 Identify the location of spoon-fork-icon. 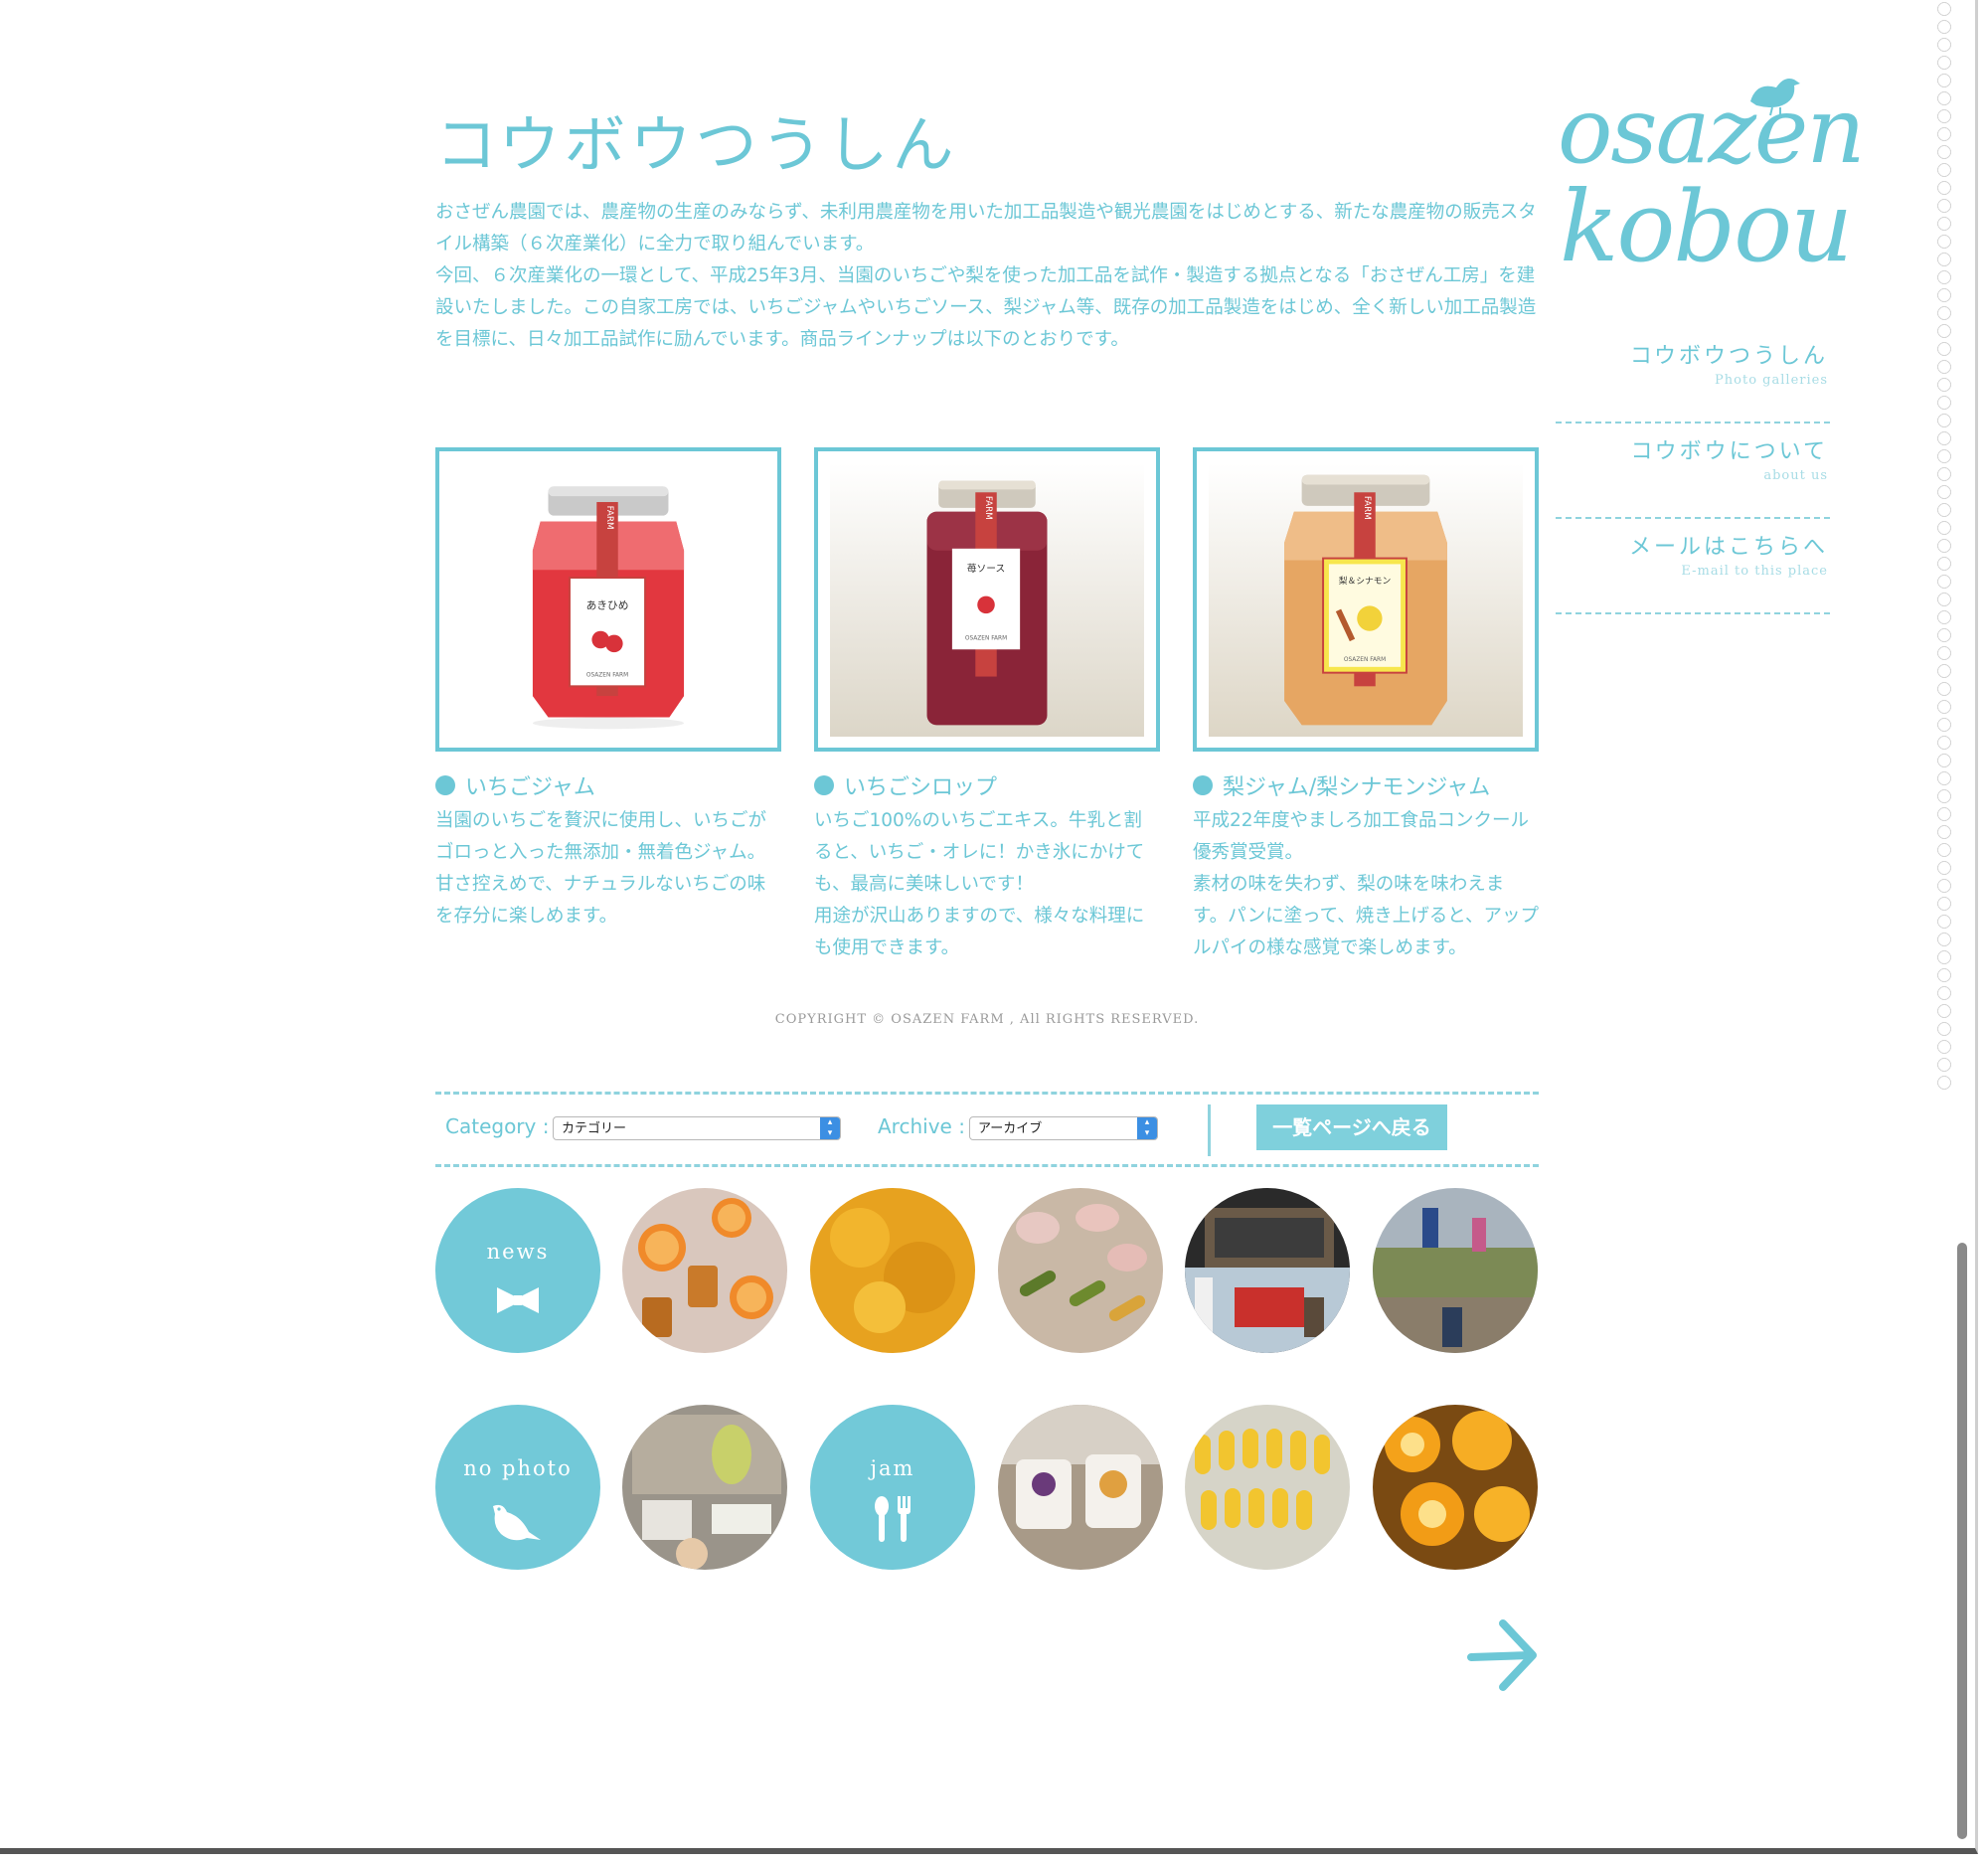
(893, 1519).